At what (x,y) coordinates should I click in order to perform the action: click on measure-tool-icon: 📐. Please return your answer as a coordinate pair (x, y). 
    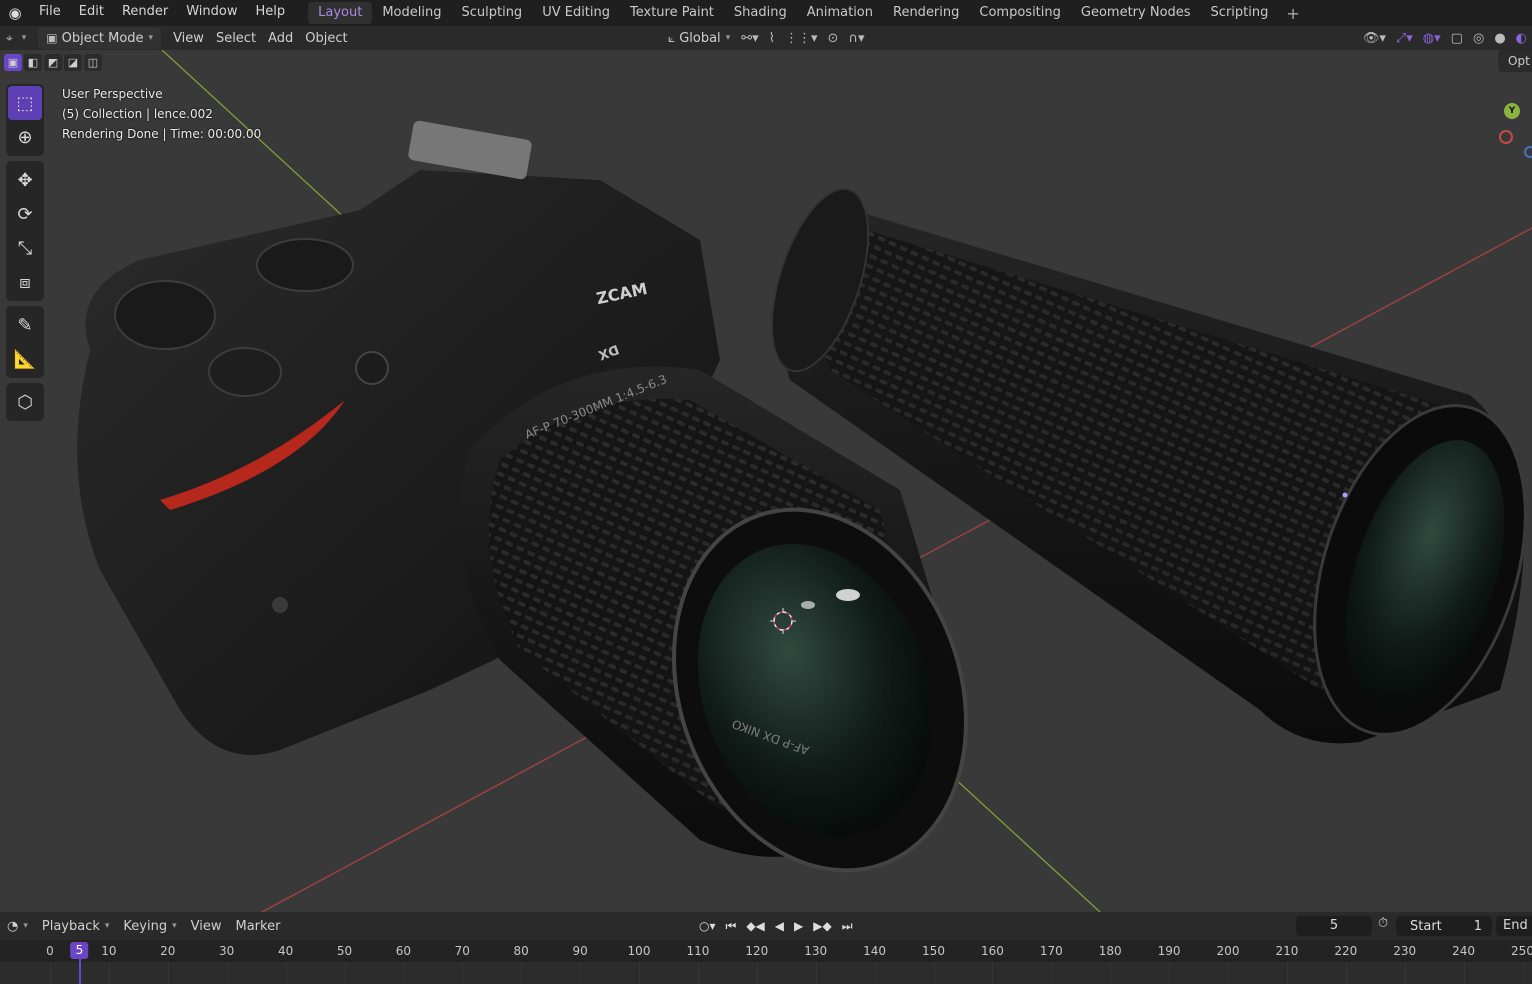
    Looking at the image, I should click on (25, 359).